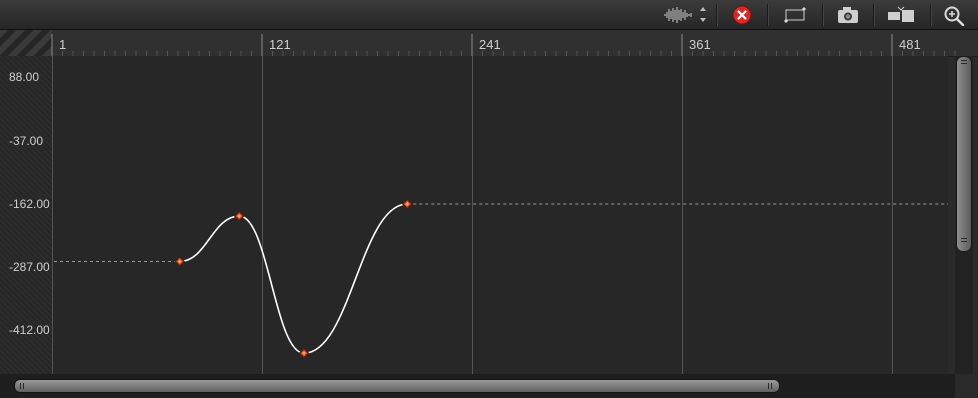 This screenshot has width=978, height=398. I want to click on toolbar, so click(489, 15).